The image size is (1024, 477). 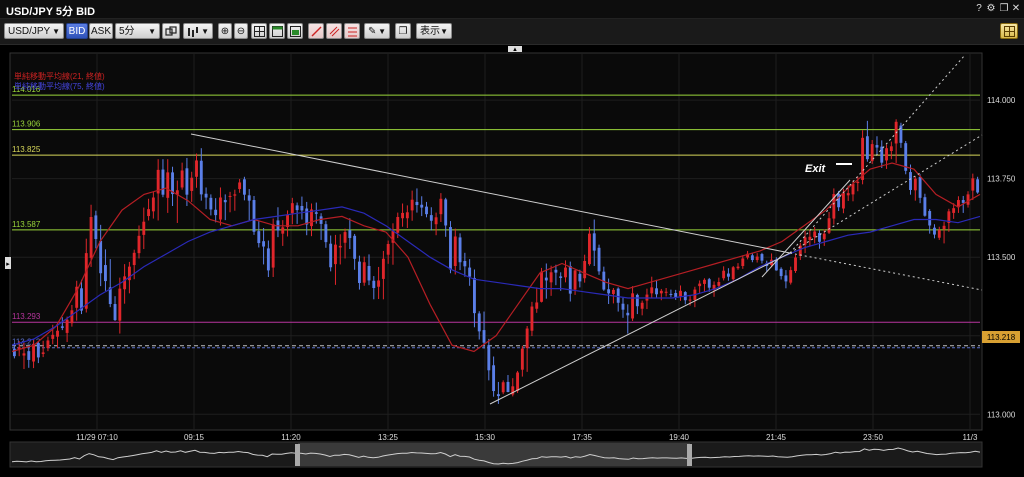 I want to click on ask-button: ASK, so click(x=101, y=31).